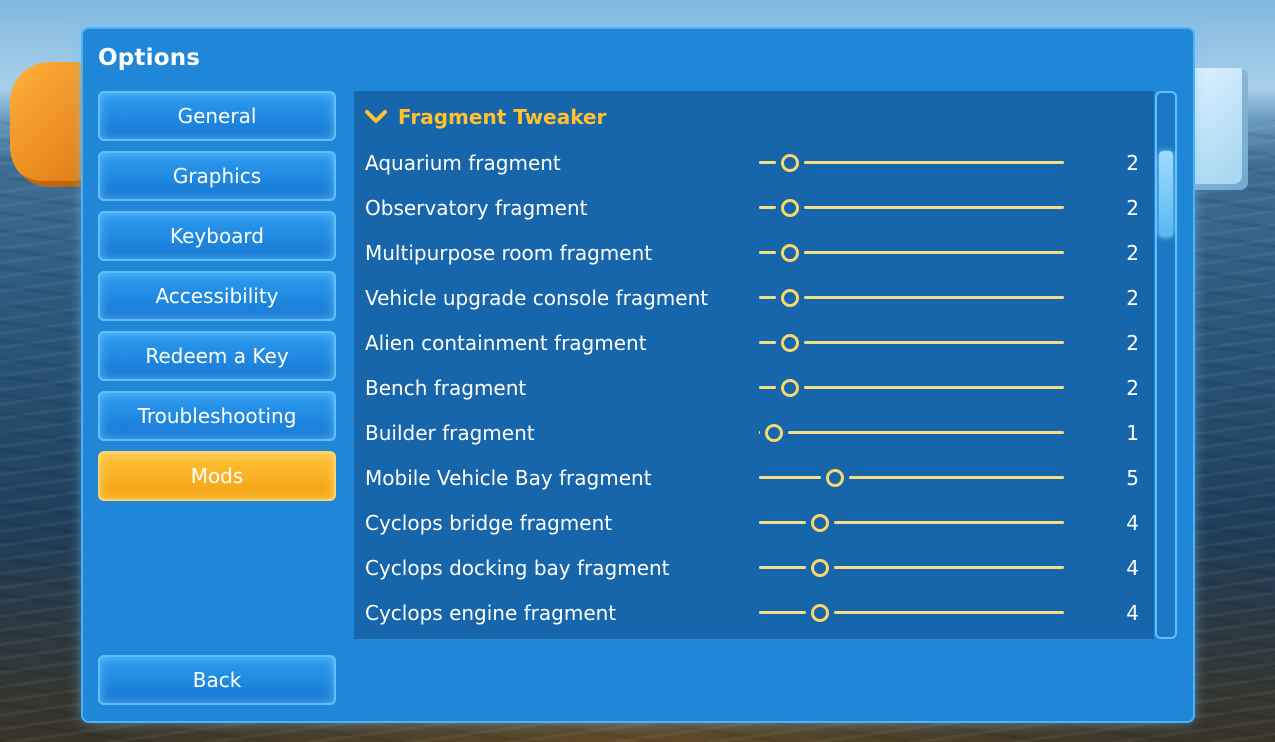 The width and height of the screenshot is (1275, 742). I want to click on setting-row: Cyclops docking bay fragment 4, so click(754, 568).